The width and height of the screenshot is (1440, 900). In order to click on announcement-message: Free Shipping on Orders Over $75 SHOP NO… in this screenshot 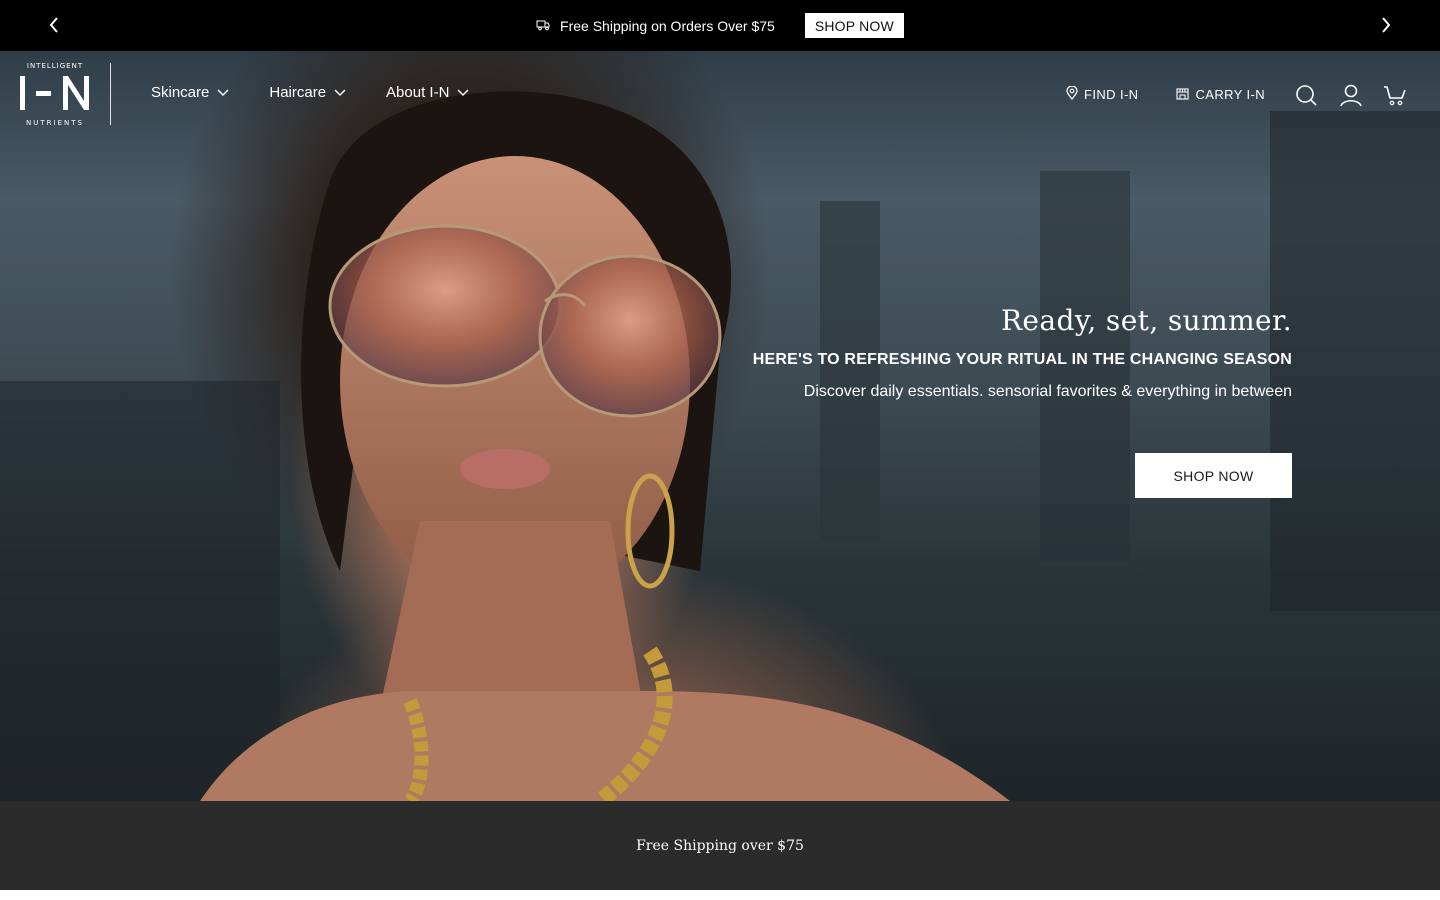, I will do `click(720, 25)`.